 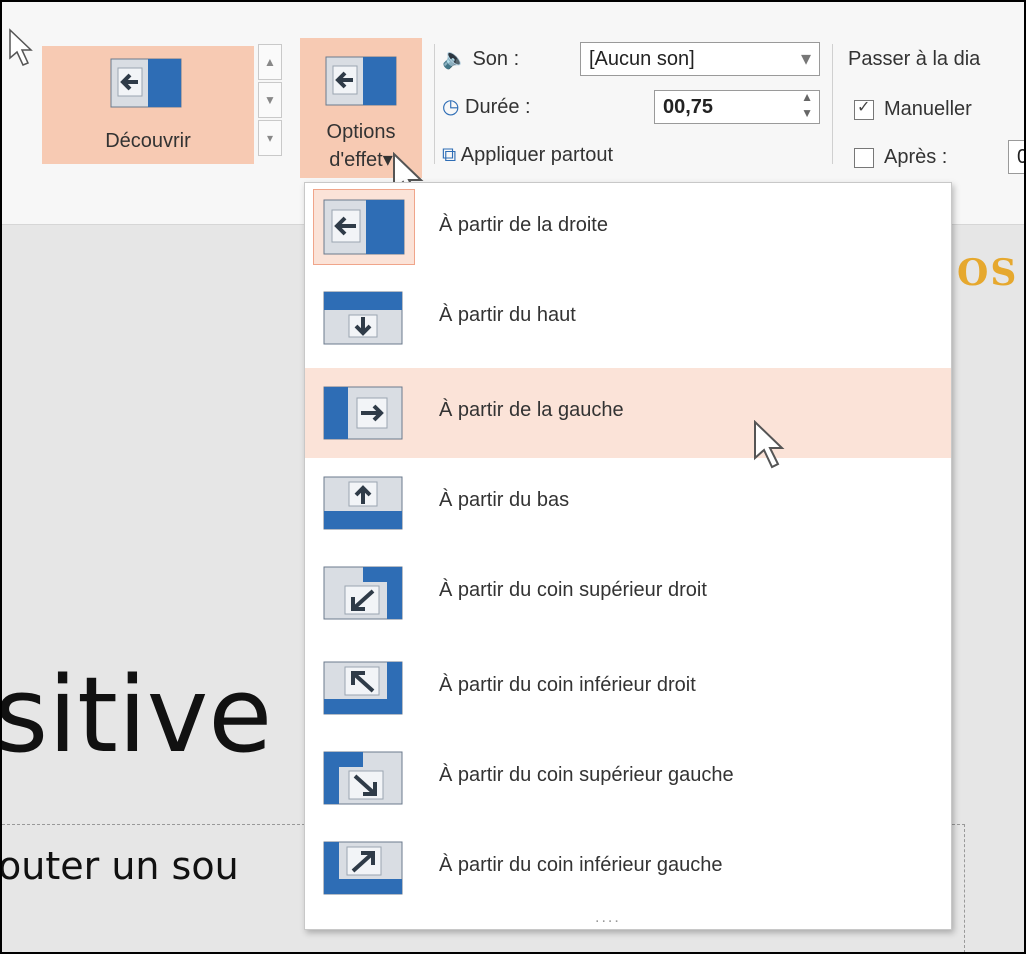 I want to click on gallery-item-label: Découvrir, so click(x=148, y=141).